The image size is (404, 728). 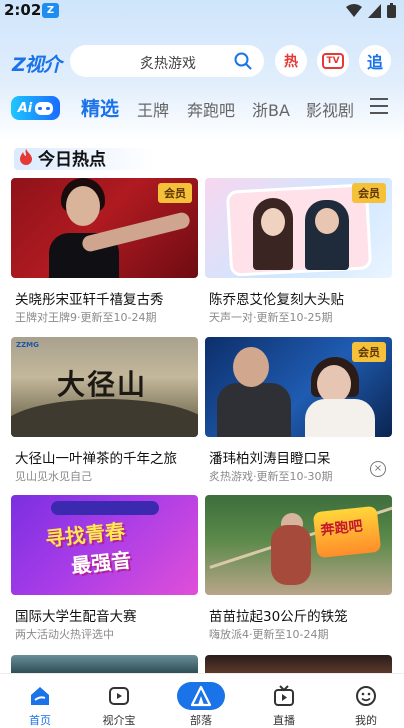 What do you see at coordinates (89, 300) in the screenshot?
I see `video-title: 关晓彤宋亚轩千禧复古秀` at bounding box center [89, 300].